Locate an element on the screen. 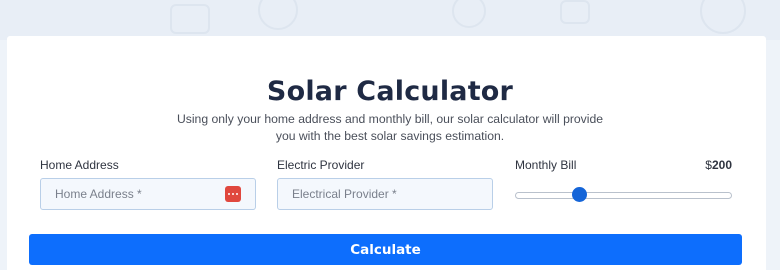  monthly-bill-slider-thumb is located at coordinates (579, 194).